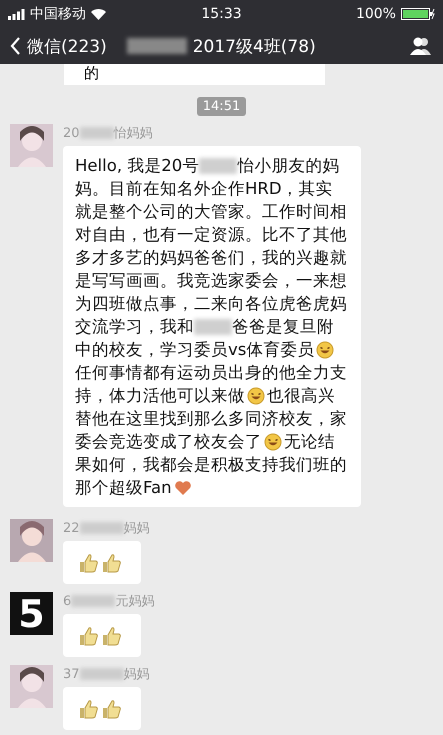 This screenshot has width=443, height=735. Describe the element at coordinates (67, 601) in the screenshot. I see `sender-name: 6` at that location.